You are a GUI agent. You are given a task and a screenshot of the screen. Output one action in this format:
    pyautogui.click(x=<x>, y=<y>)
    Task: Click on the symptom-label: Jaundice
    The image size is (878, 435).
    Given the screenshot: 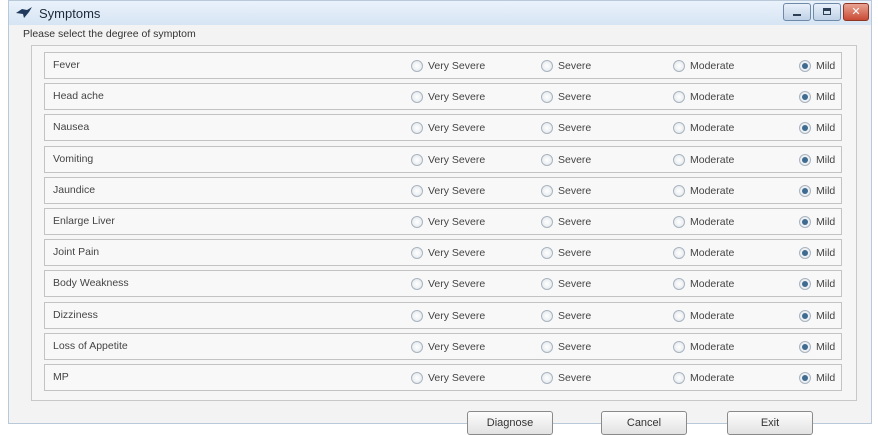 What is the action you would take?
    pyautogui.click(x=74, y=190)
    